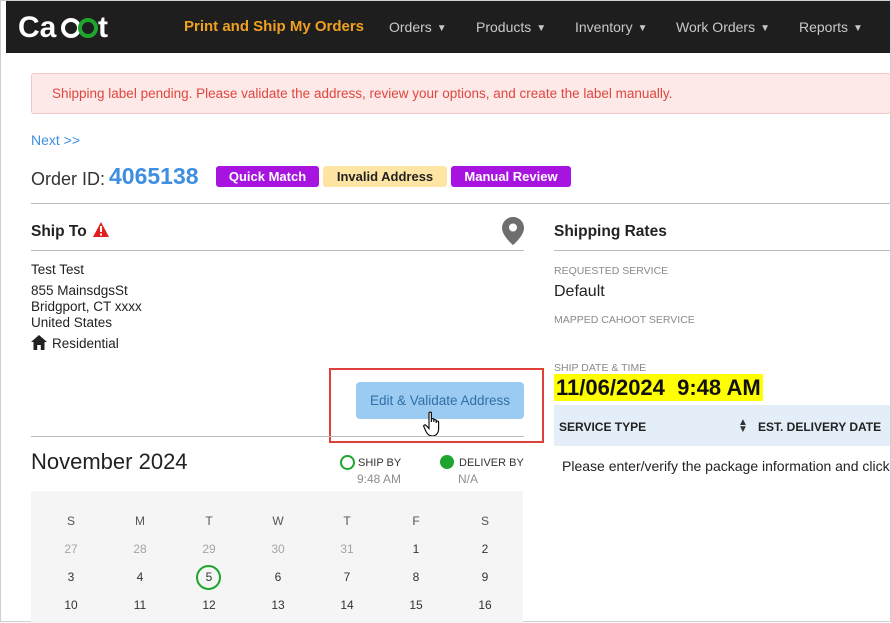 This screenshot has width=891, height=623. Describe the element at coordinates (277, 250) in the screenshot. I see `ship-to-divider` at that location.